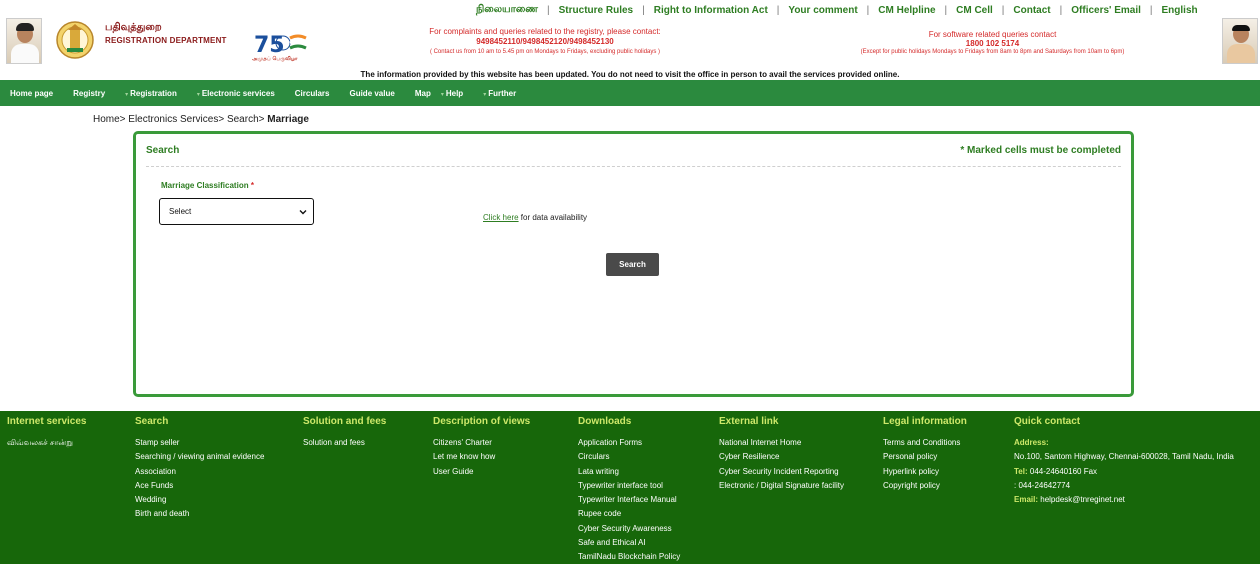 This screenshot has width=1260, height=564. Describe the element at coordinates (1062, 471) in the screenshot. I see `contact-tel: 044-24640160 Fax` at that location.